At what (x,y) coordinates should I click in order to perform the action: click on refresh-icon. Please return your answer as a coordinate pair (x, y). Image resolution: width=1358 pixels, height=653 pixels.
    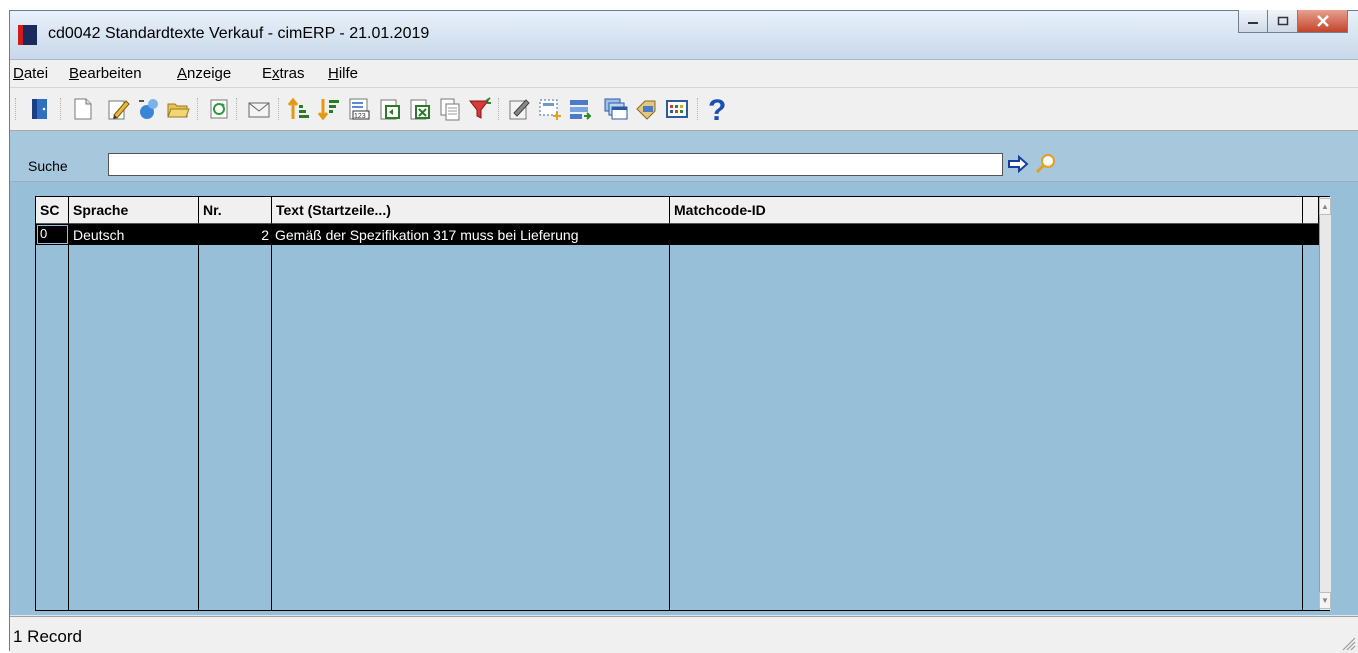
    Looking at the image, I should click on (219, 109).